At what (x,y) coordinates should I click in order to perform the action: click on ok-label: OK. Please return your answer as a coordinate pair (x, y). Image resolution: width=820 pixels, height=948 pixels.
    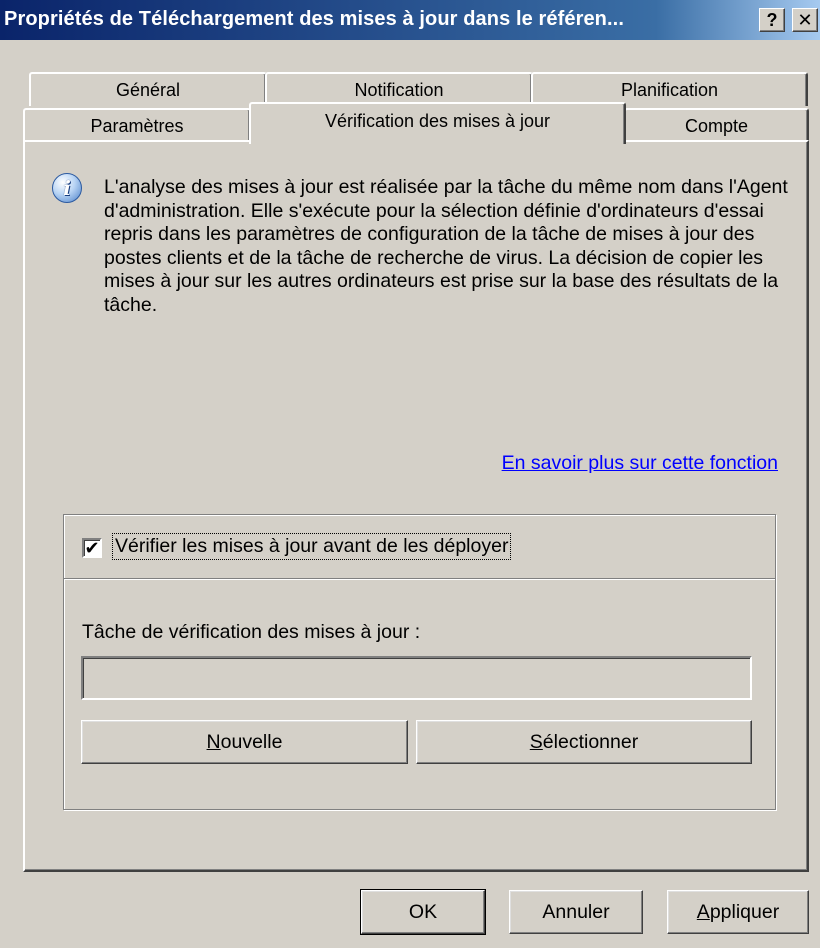
    Looking at the image, I should click on (423, 912).